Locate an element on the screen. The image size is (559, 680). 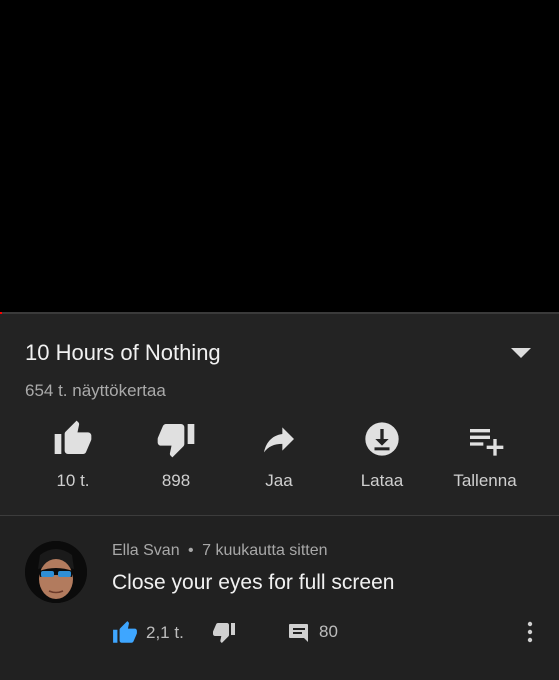
download-label: Lataa is located at coordinates (382, 480).